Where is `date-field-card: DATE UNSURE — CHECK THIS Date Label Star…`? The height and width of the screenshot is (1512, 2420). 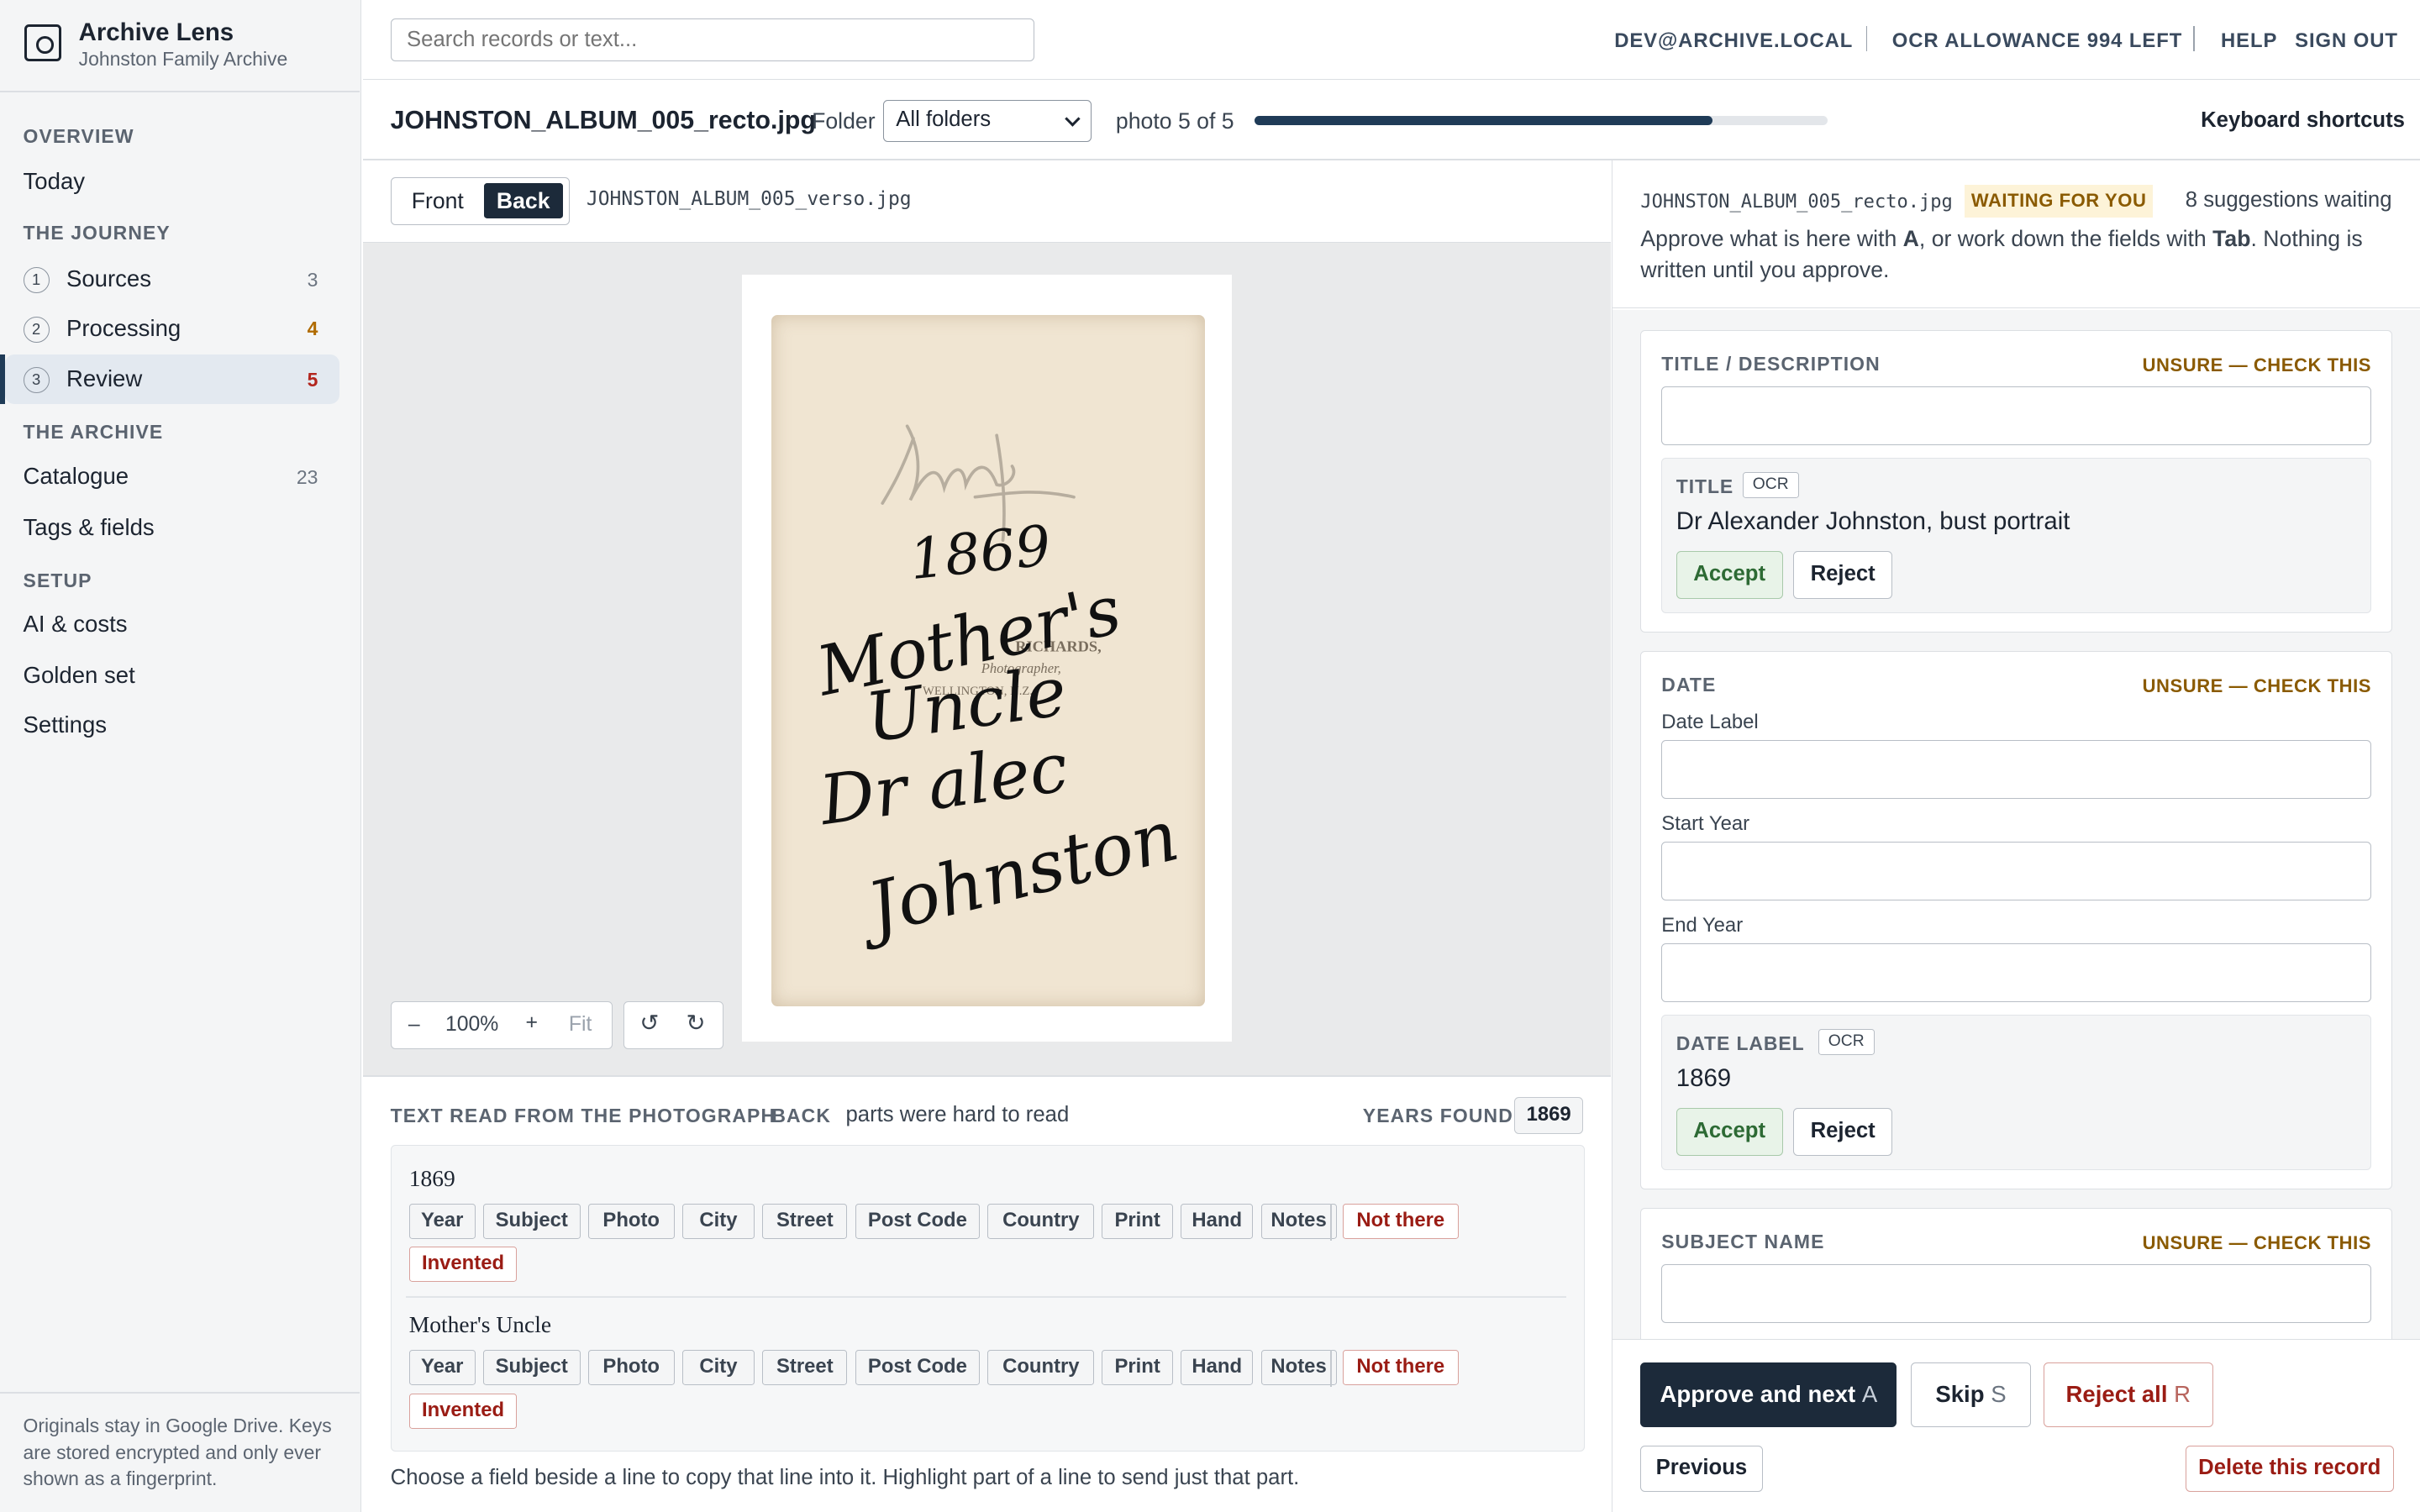 date-field-card: DATE UNSURE — CHECK THIS Date Label Star… is located at coordinates (2016, 920).